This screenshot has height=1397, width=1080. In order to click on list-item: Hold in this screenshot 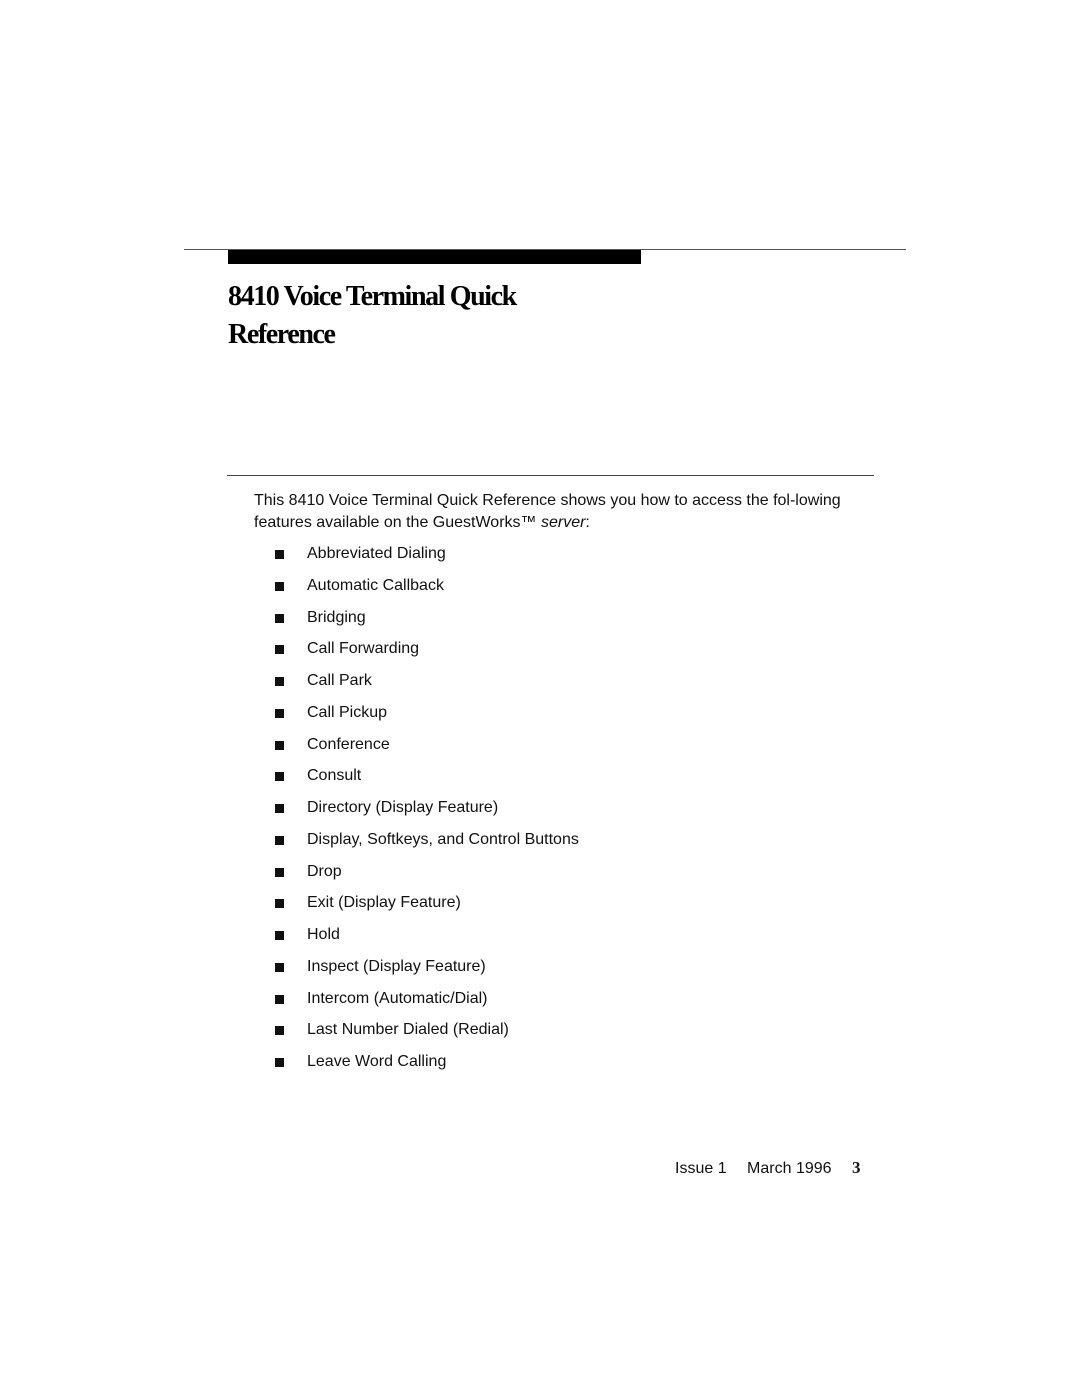, I will do `click(427, 939)`.